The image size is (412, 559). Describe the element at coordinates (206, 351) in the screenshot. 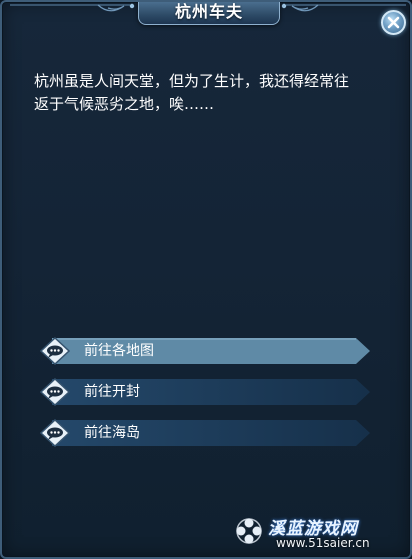

I see `option-go-all-maps: 前往各地图` at that location.